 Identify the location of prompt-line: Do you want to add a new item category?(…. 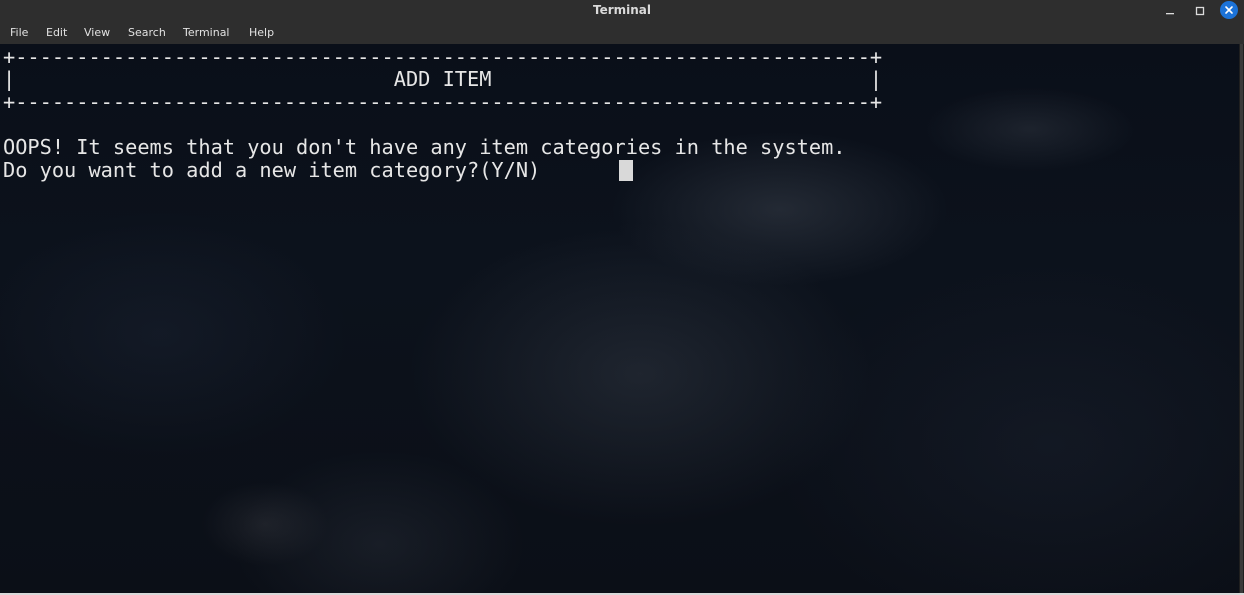
(278, 170).